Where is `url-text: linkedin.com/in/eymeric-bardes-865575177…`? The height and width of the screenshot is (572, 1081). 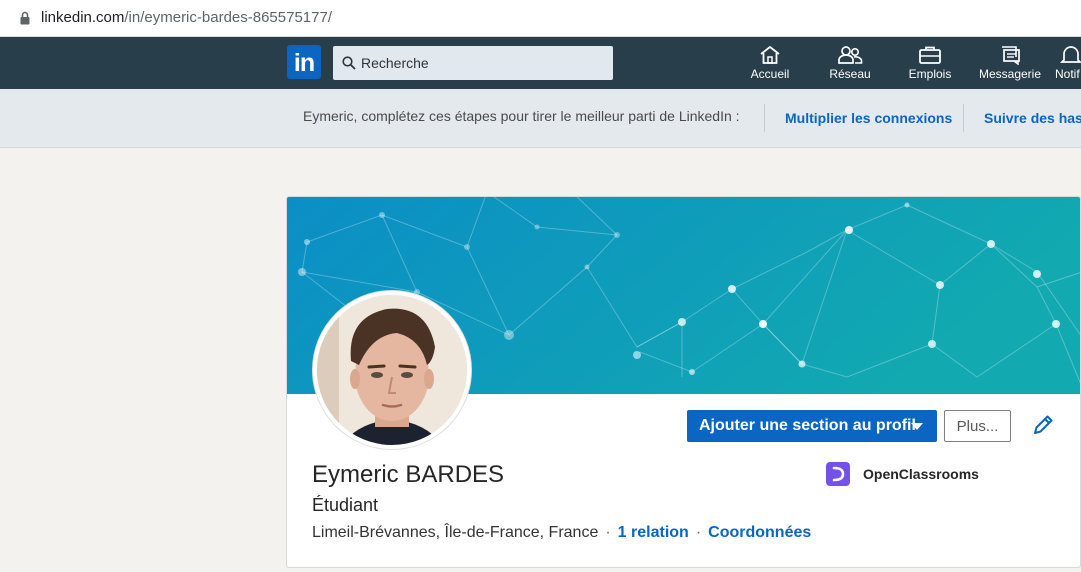 url-text: linkedin.com/in/eymeric-bardes-865575177… is located at coordinates (186, 17).